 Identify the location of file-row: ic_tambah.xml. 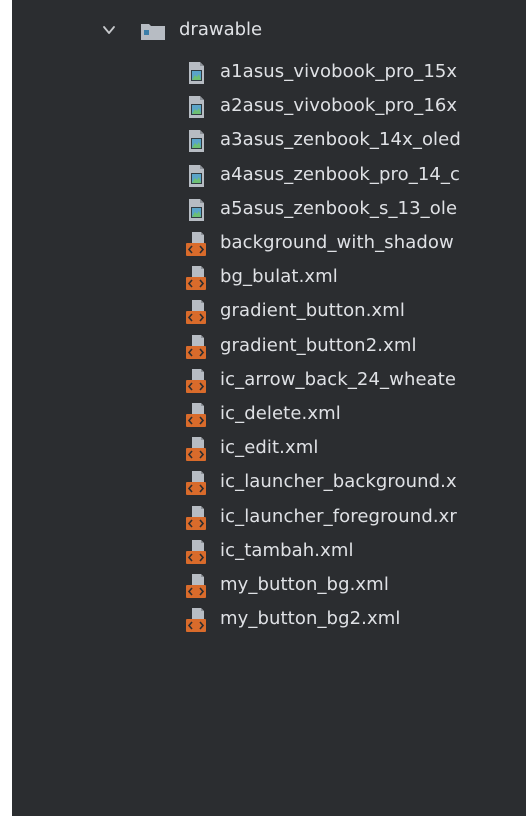
(269, 551).